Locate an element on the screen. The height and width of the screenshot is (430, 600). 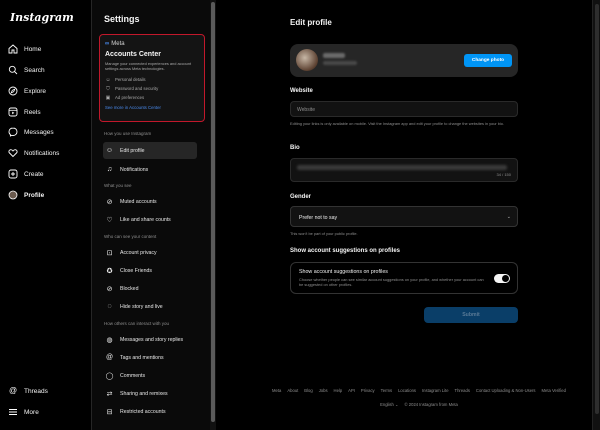
shield-icon: ⛉ is located at coordinates (108, 88).